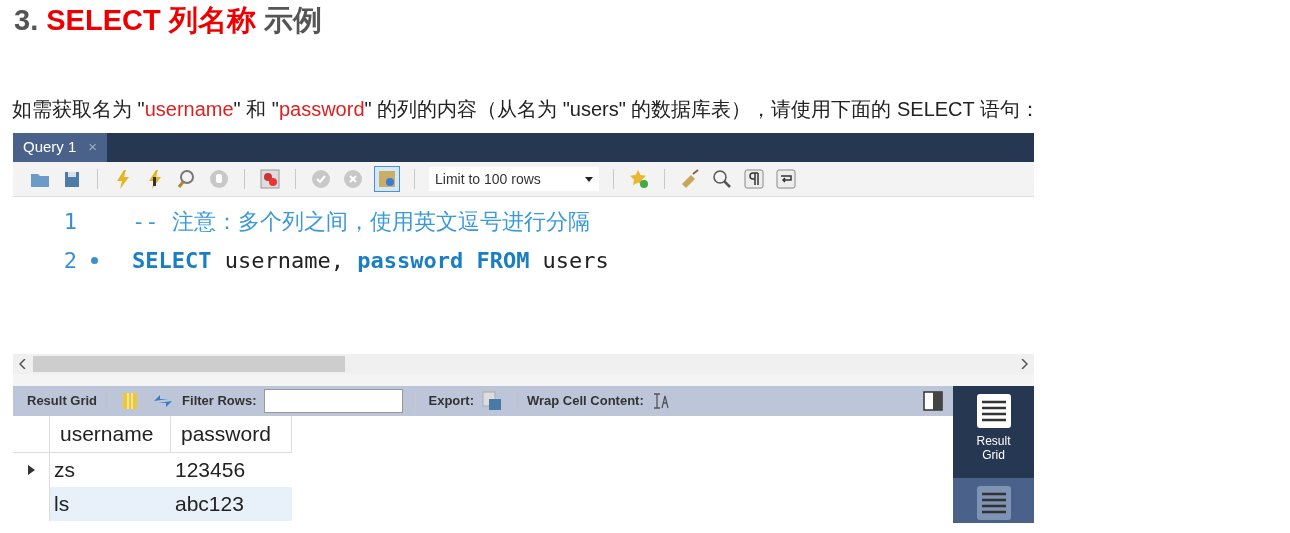  What do you see at coordinates (110, 434) in the screenshot?
I see `column-header: username` at bounding box center [110, 434].